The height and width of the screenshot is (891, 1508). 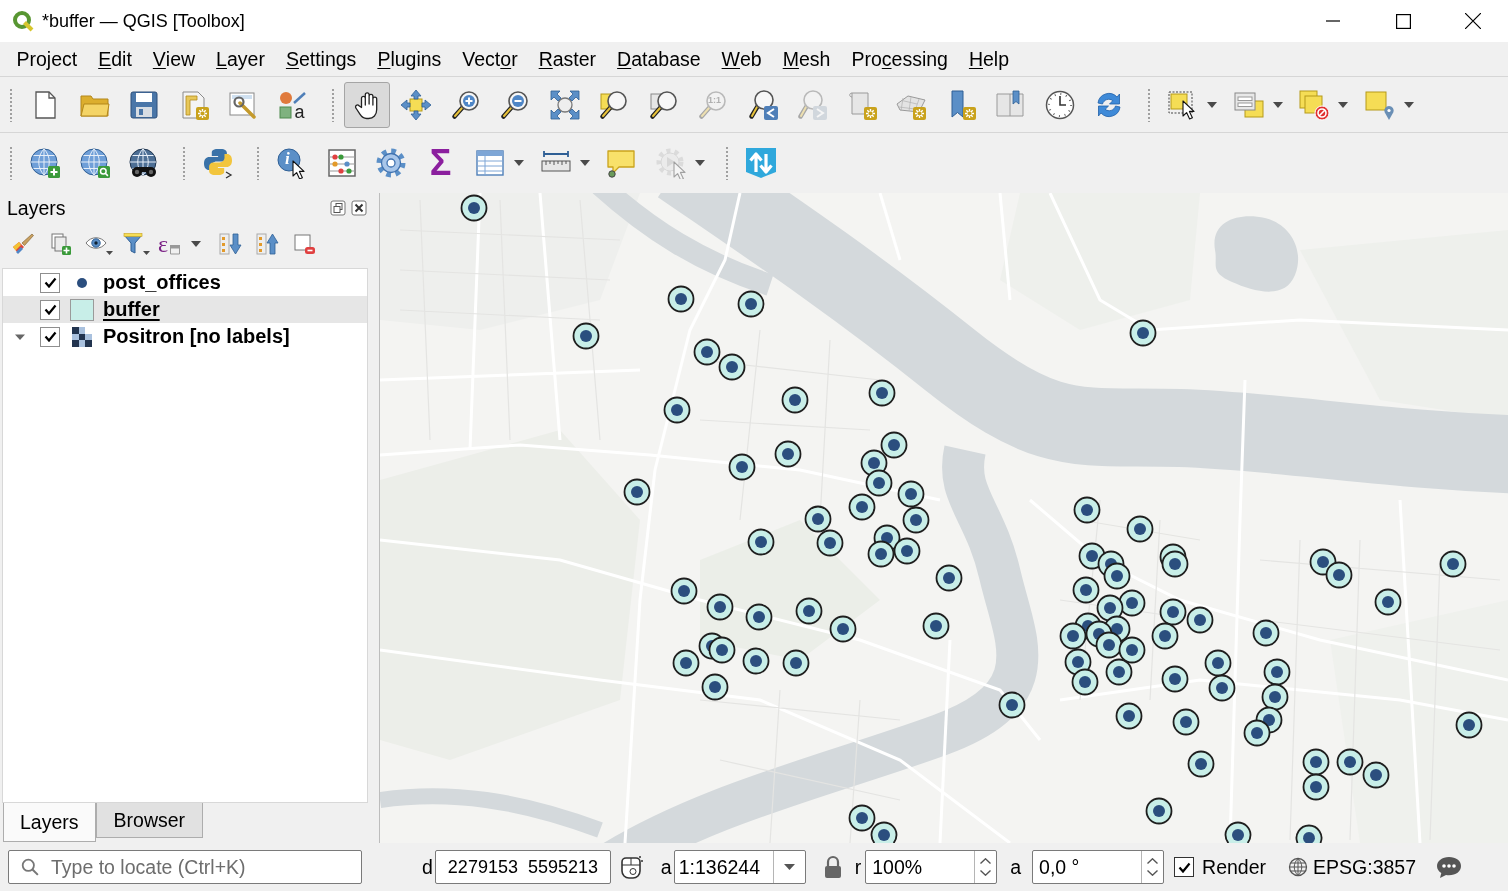 What do you see at coordinates (427, 867) in the screenshot?
I see `coordinate-label: d` at bounding box center [427, 867].